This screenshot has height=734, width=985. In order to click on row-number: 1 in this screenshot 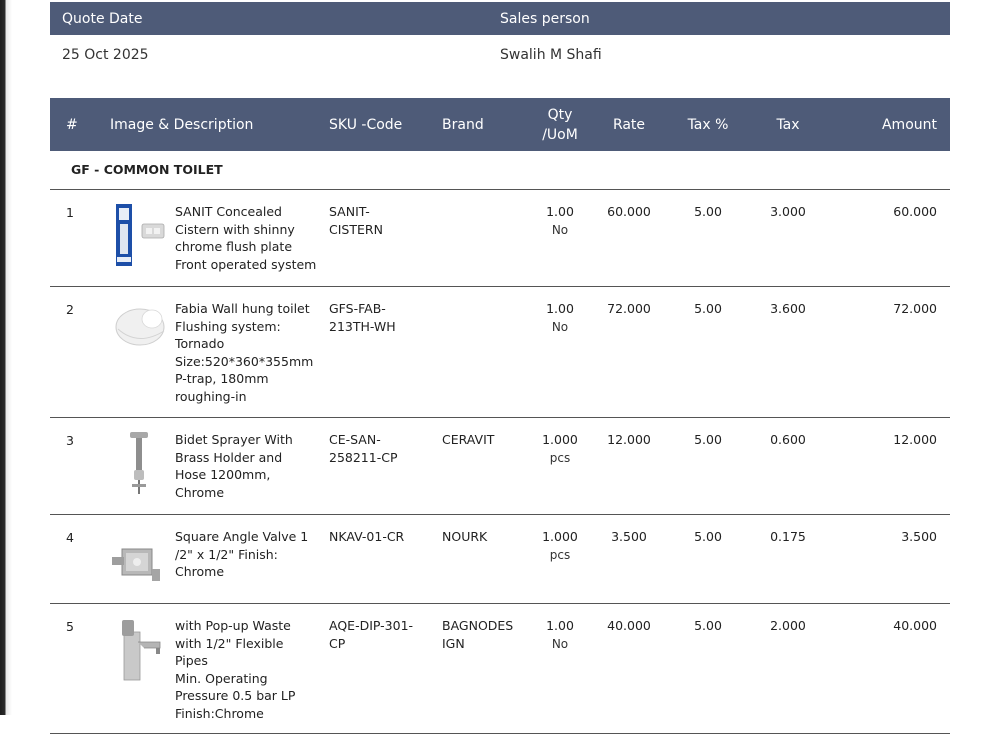, I will do `click(75, 238)`.